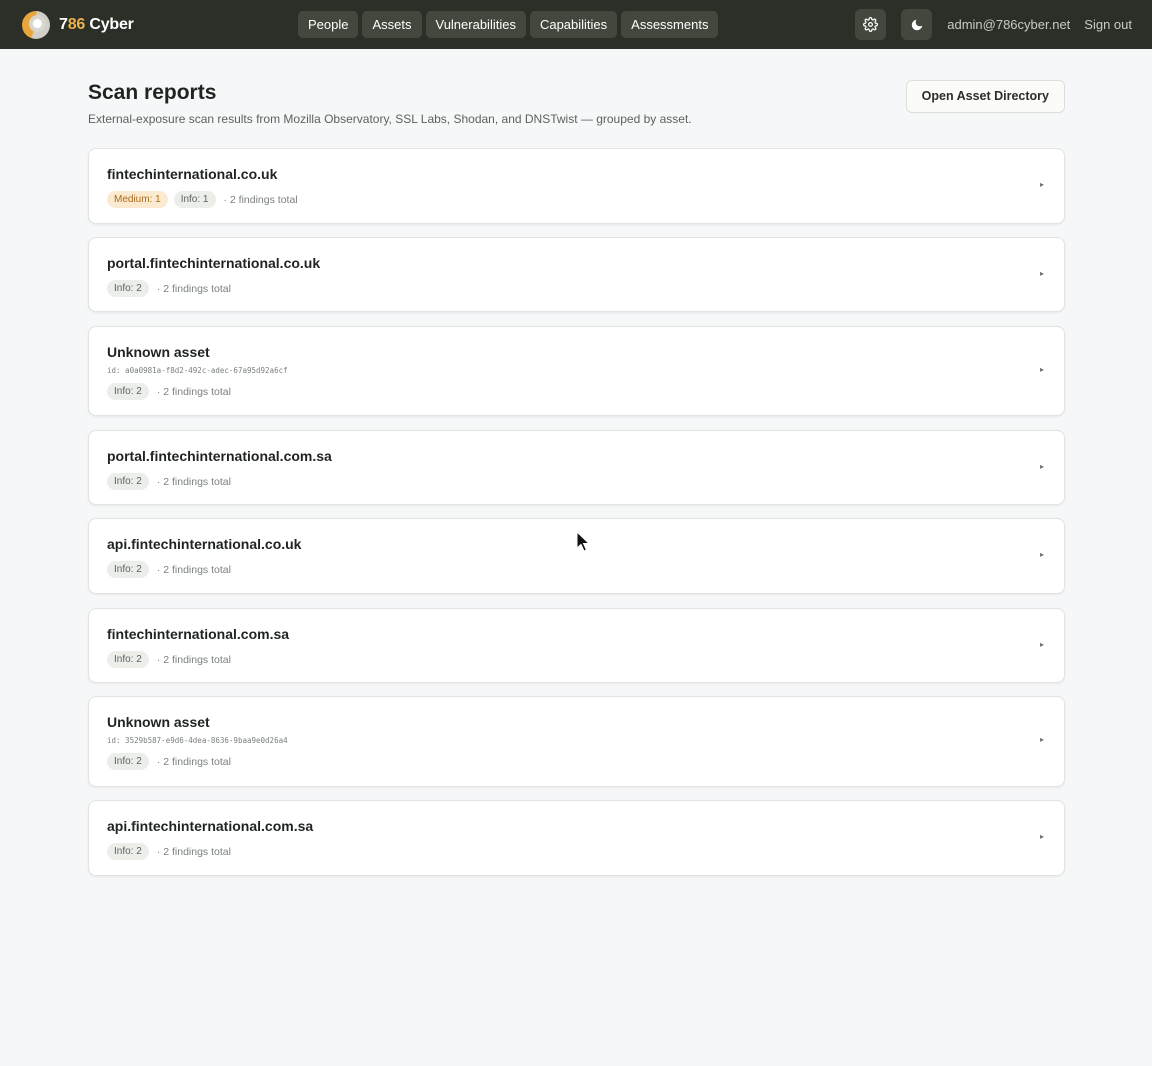  Describe the element at coordinates (204, 544) in the screenshot. I see `asset-name: api.fintechinternational.co.uk` at that location.